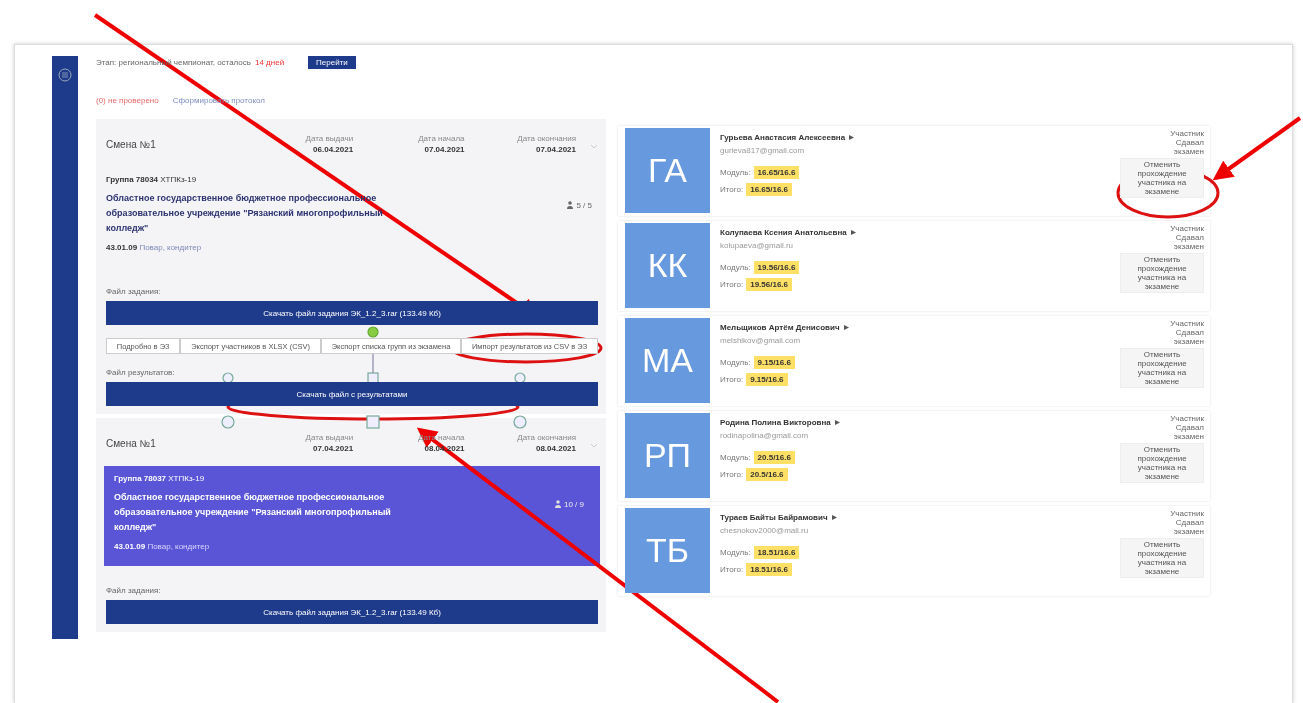  I want to click on participant-name: Гурьева Анастасия Алексеевна, so click(783, 137).